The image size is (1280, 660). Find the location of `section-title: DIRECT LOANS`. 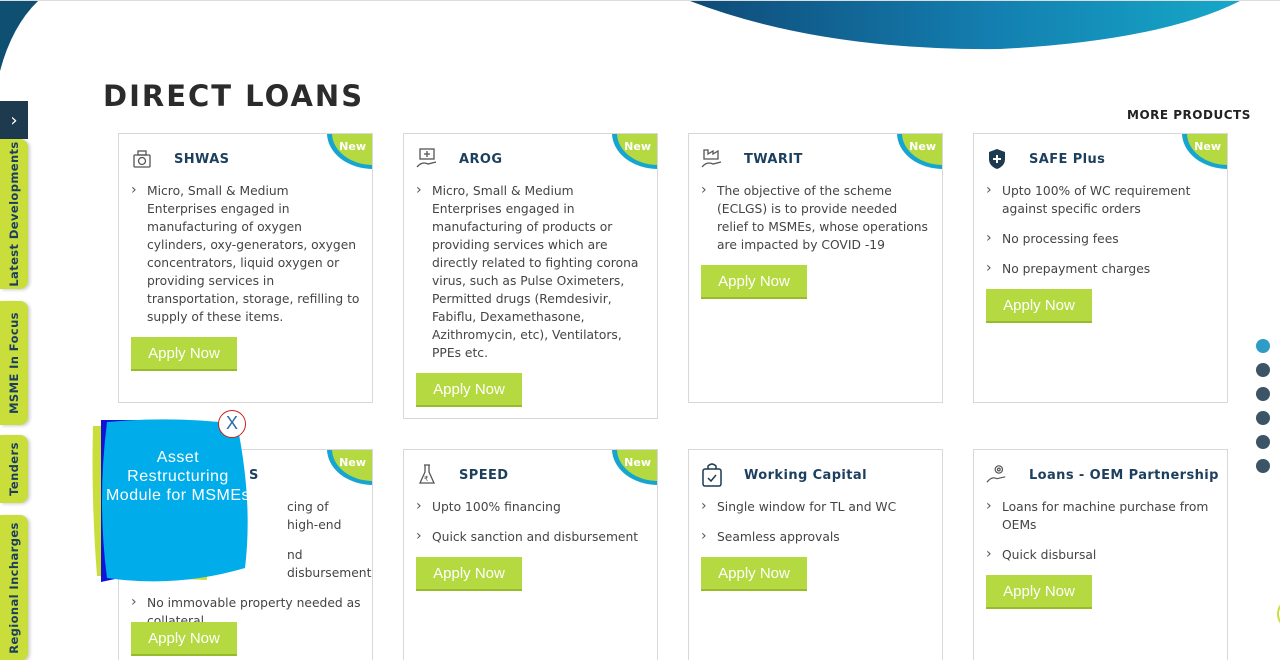

section-title: DIRECT LOANS is located at coordinates (234, 96).